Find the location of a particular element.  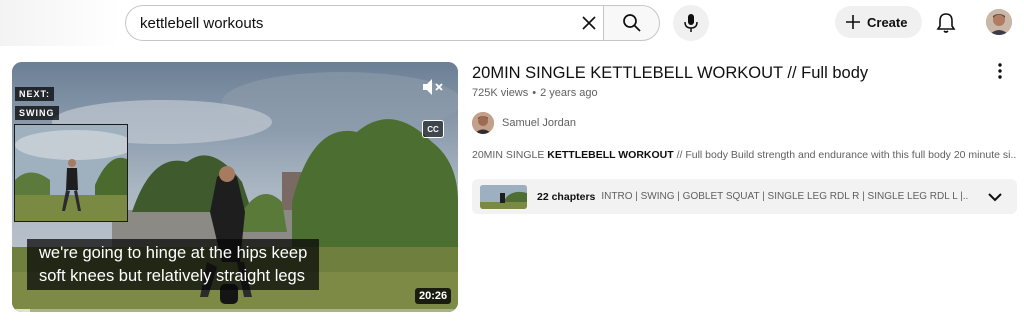

more-vertical-icon is located at coordinates (1000, 71).